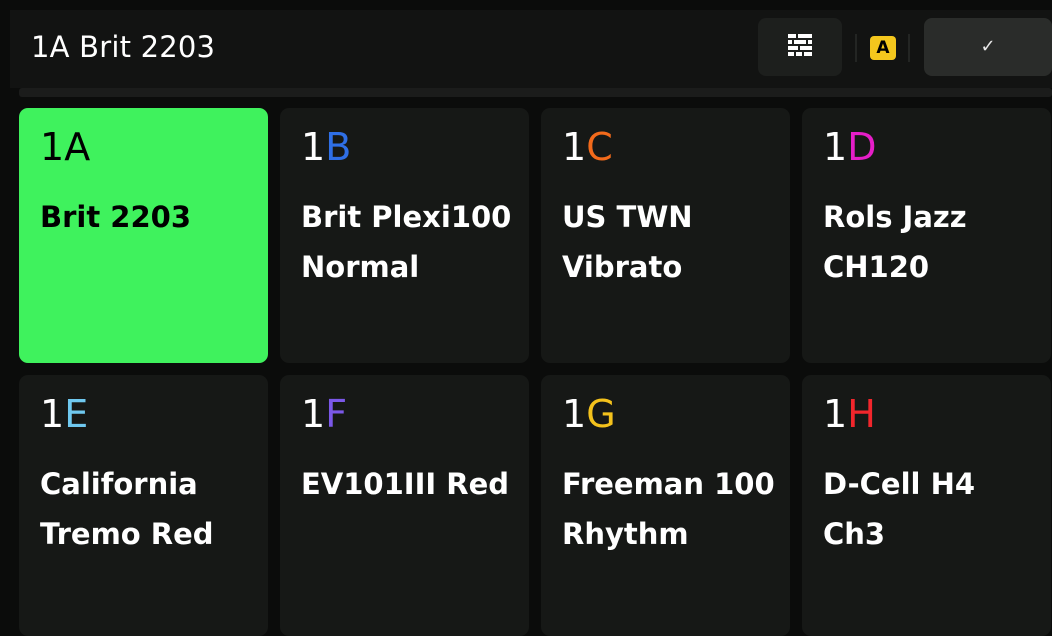 The image size is (1052, 636). Describe the element at coordinates (116, 217) in the screenshot. I see `preset-name: Brit 2203` at that location.